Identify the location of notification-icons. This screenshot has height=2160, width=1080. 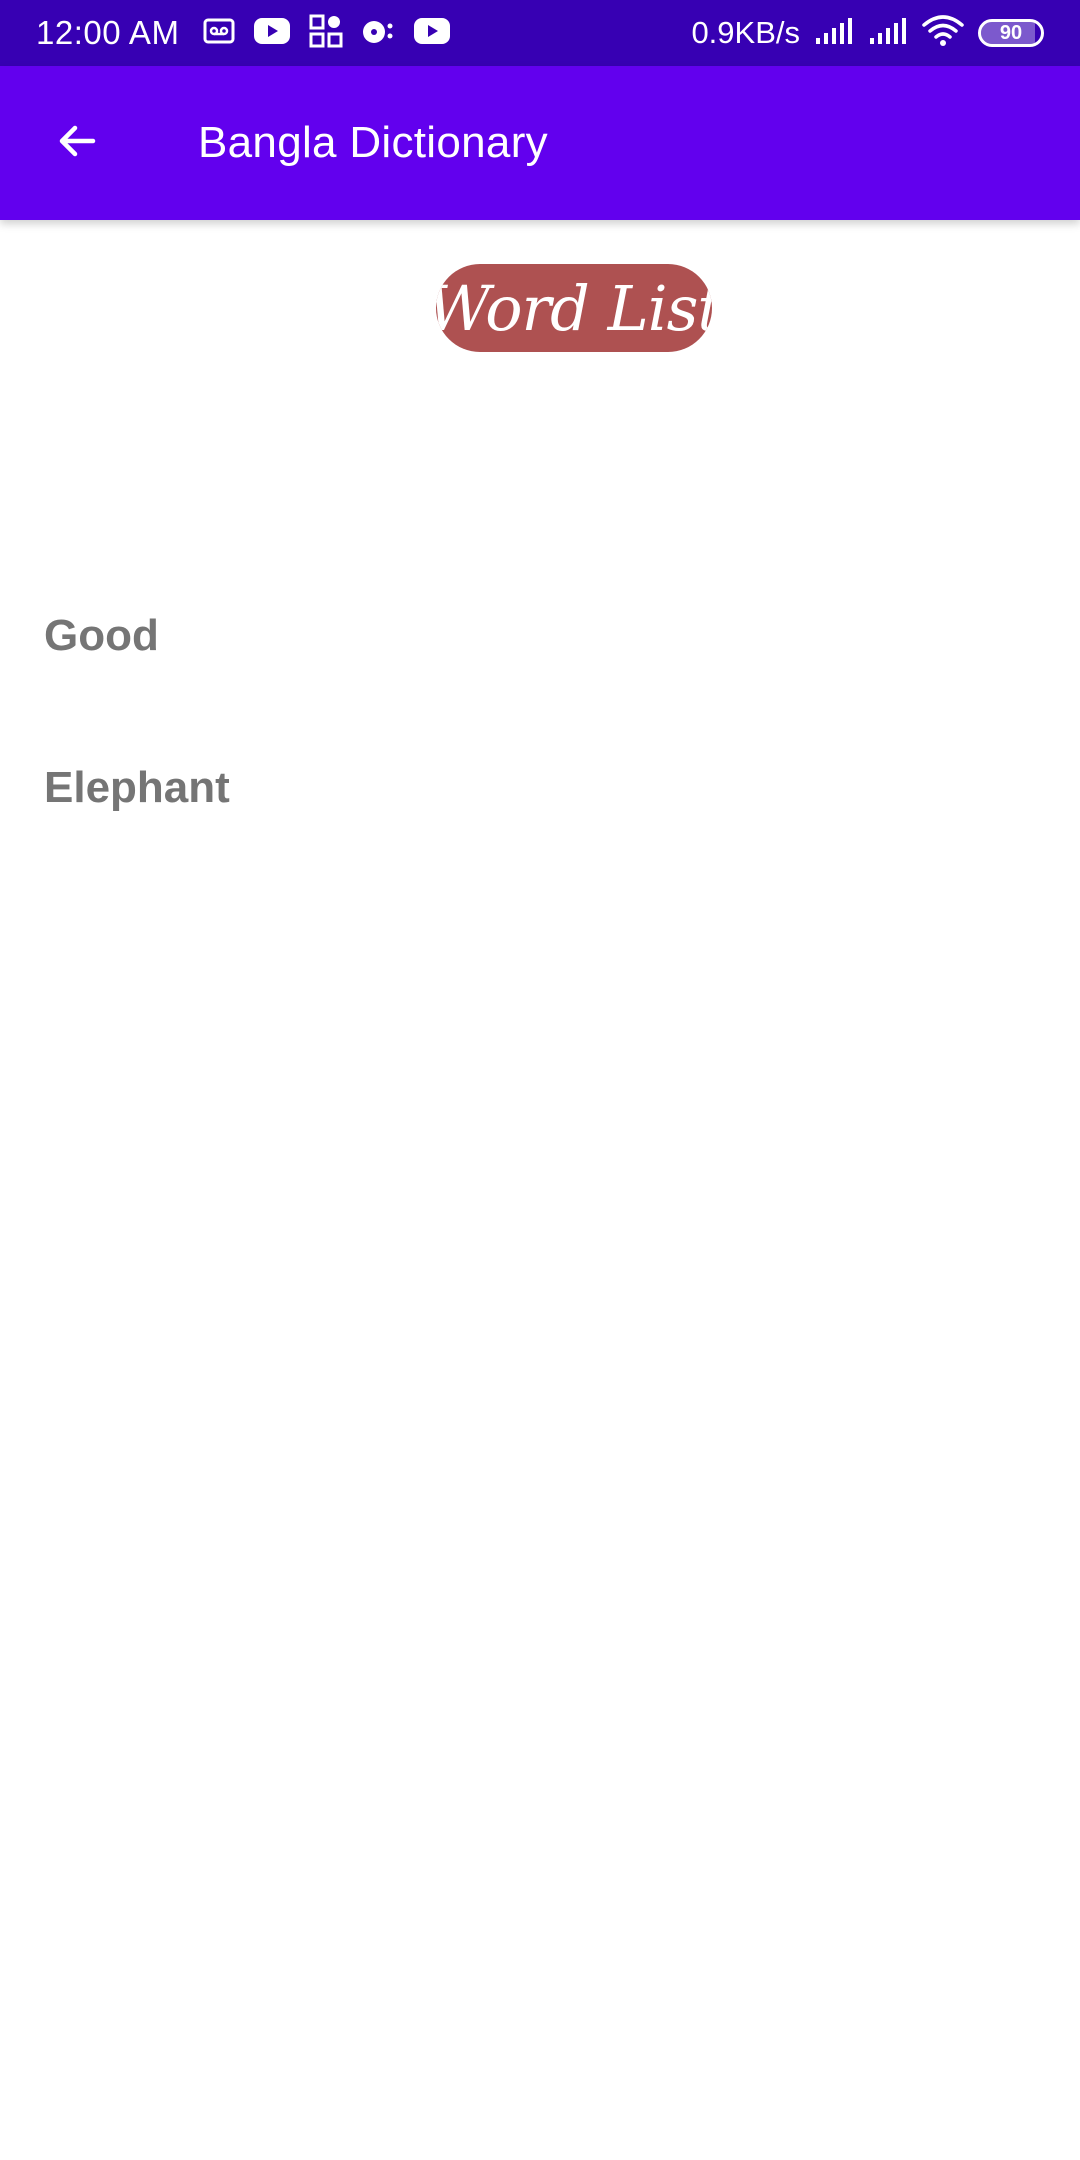
(327, 33).